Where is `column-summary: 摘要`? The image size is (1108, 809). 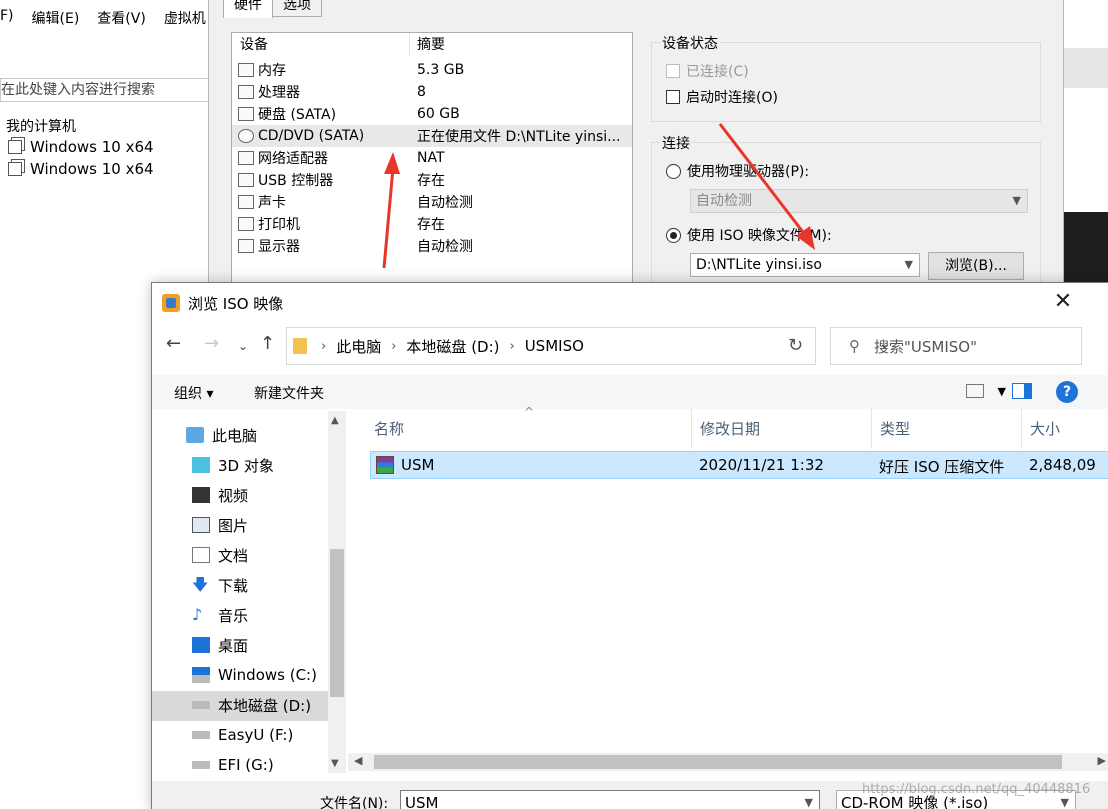 column-summary: 摘要 is located at coordinates (427, 45).